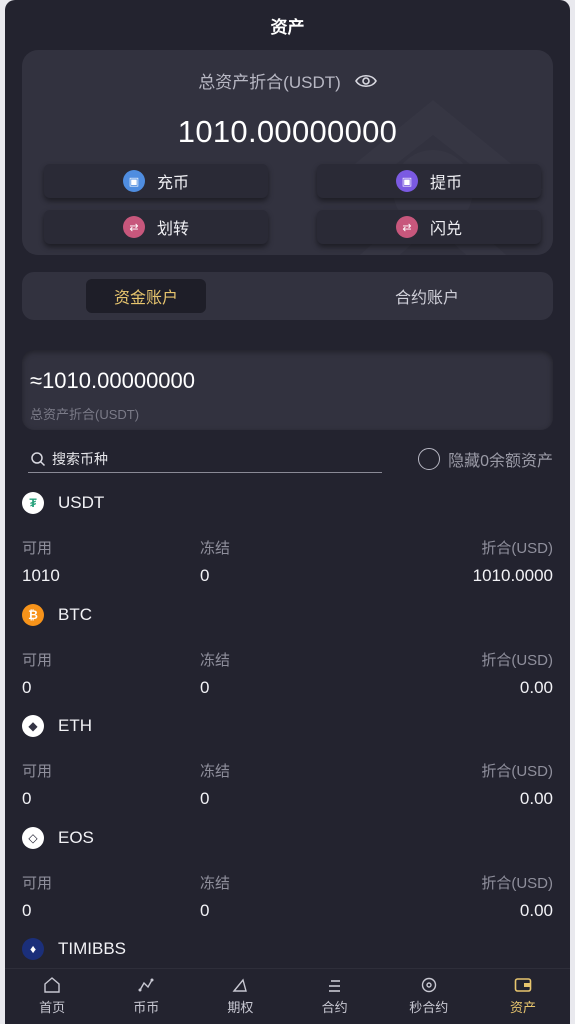  I want to click on timibbs-logo-icon: ♦, so click(33, 949).